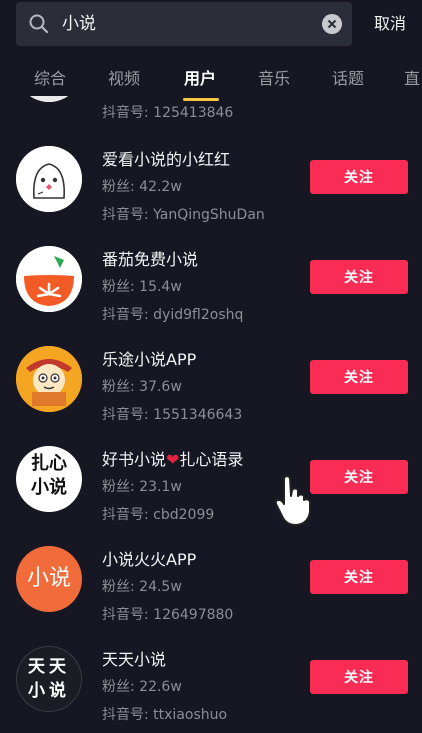  Describe the element at coordinates (173, 315) in the screenshot. I see `douyin-id: 抖音号: dyid9fl2oshq` at that location.